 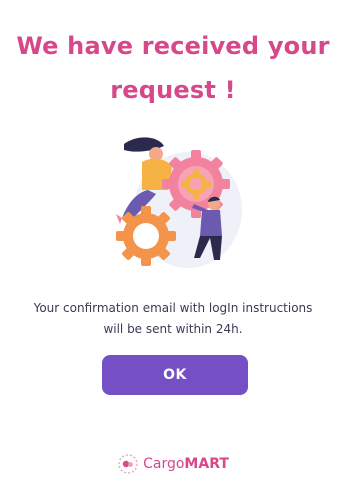 What do you see at coordinates (206, 464) in the screenshot?
I see `brand-name-part-2: MART` at bounding box center [206, 464].